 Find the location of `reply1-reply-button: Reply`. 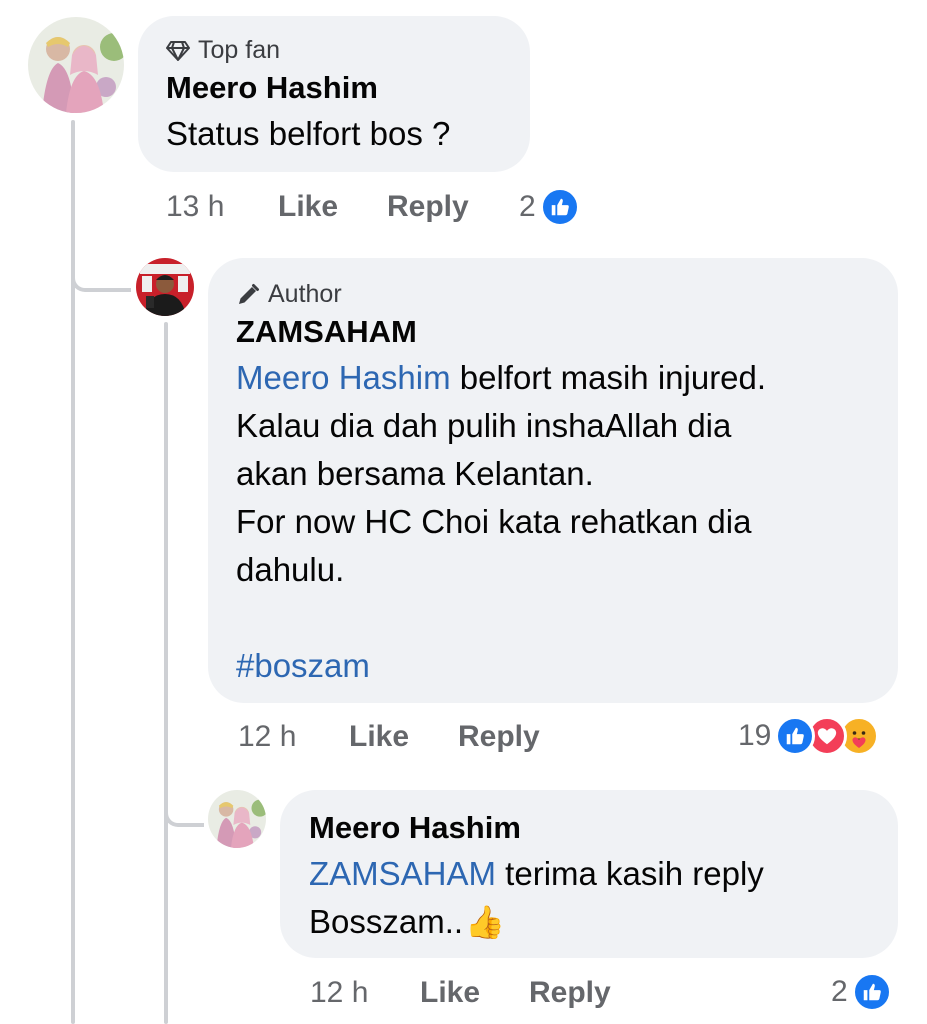

reply1-reply-button: Reply is located at coordinates (499, 737).